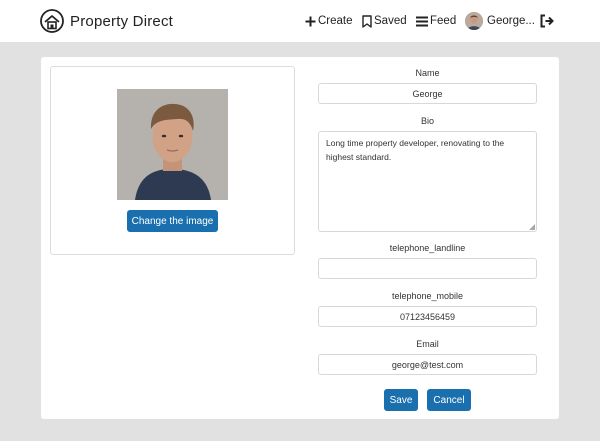  Describe the element at coordinates (532, 227) in the screenshot. I see `resize-handle-icon` at that location.